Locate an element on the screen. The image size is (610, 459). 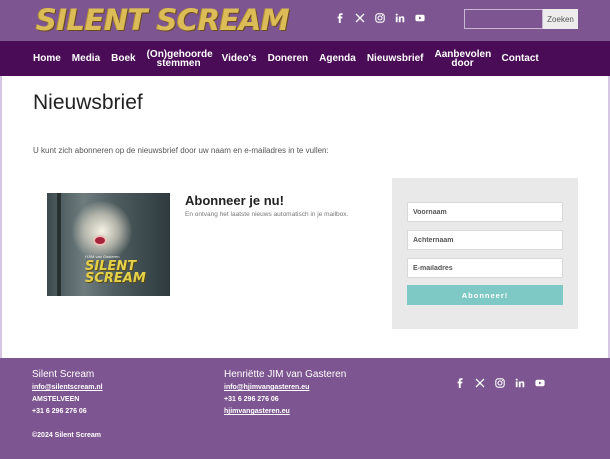
footer-social-links is located at coordinates (500, 383).